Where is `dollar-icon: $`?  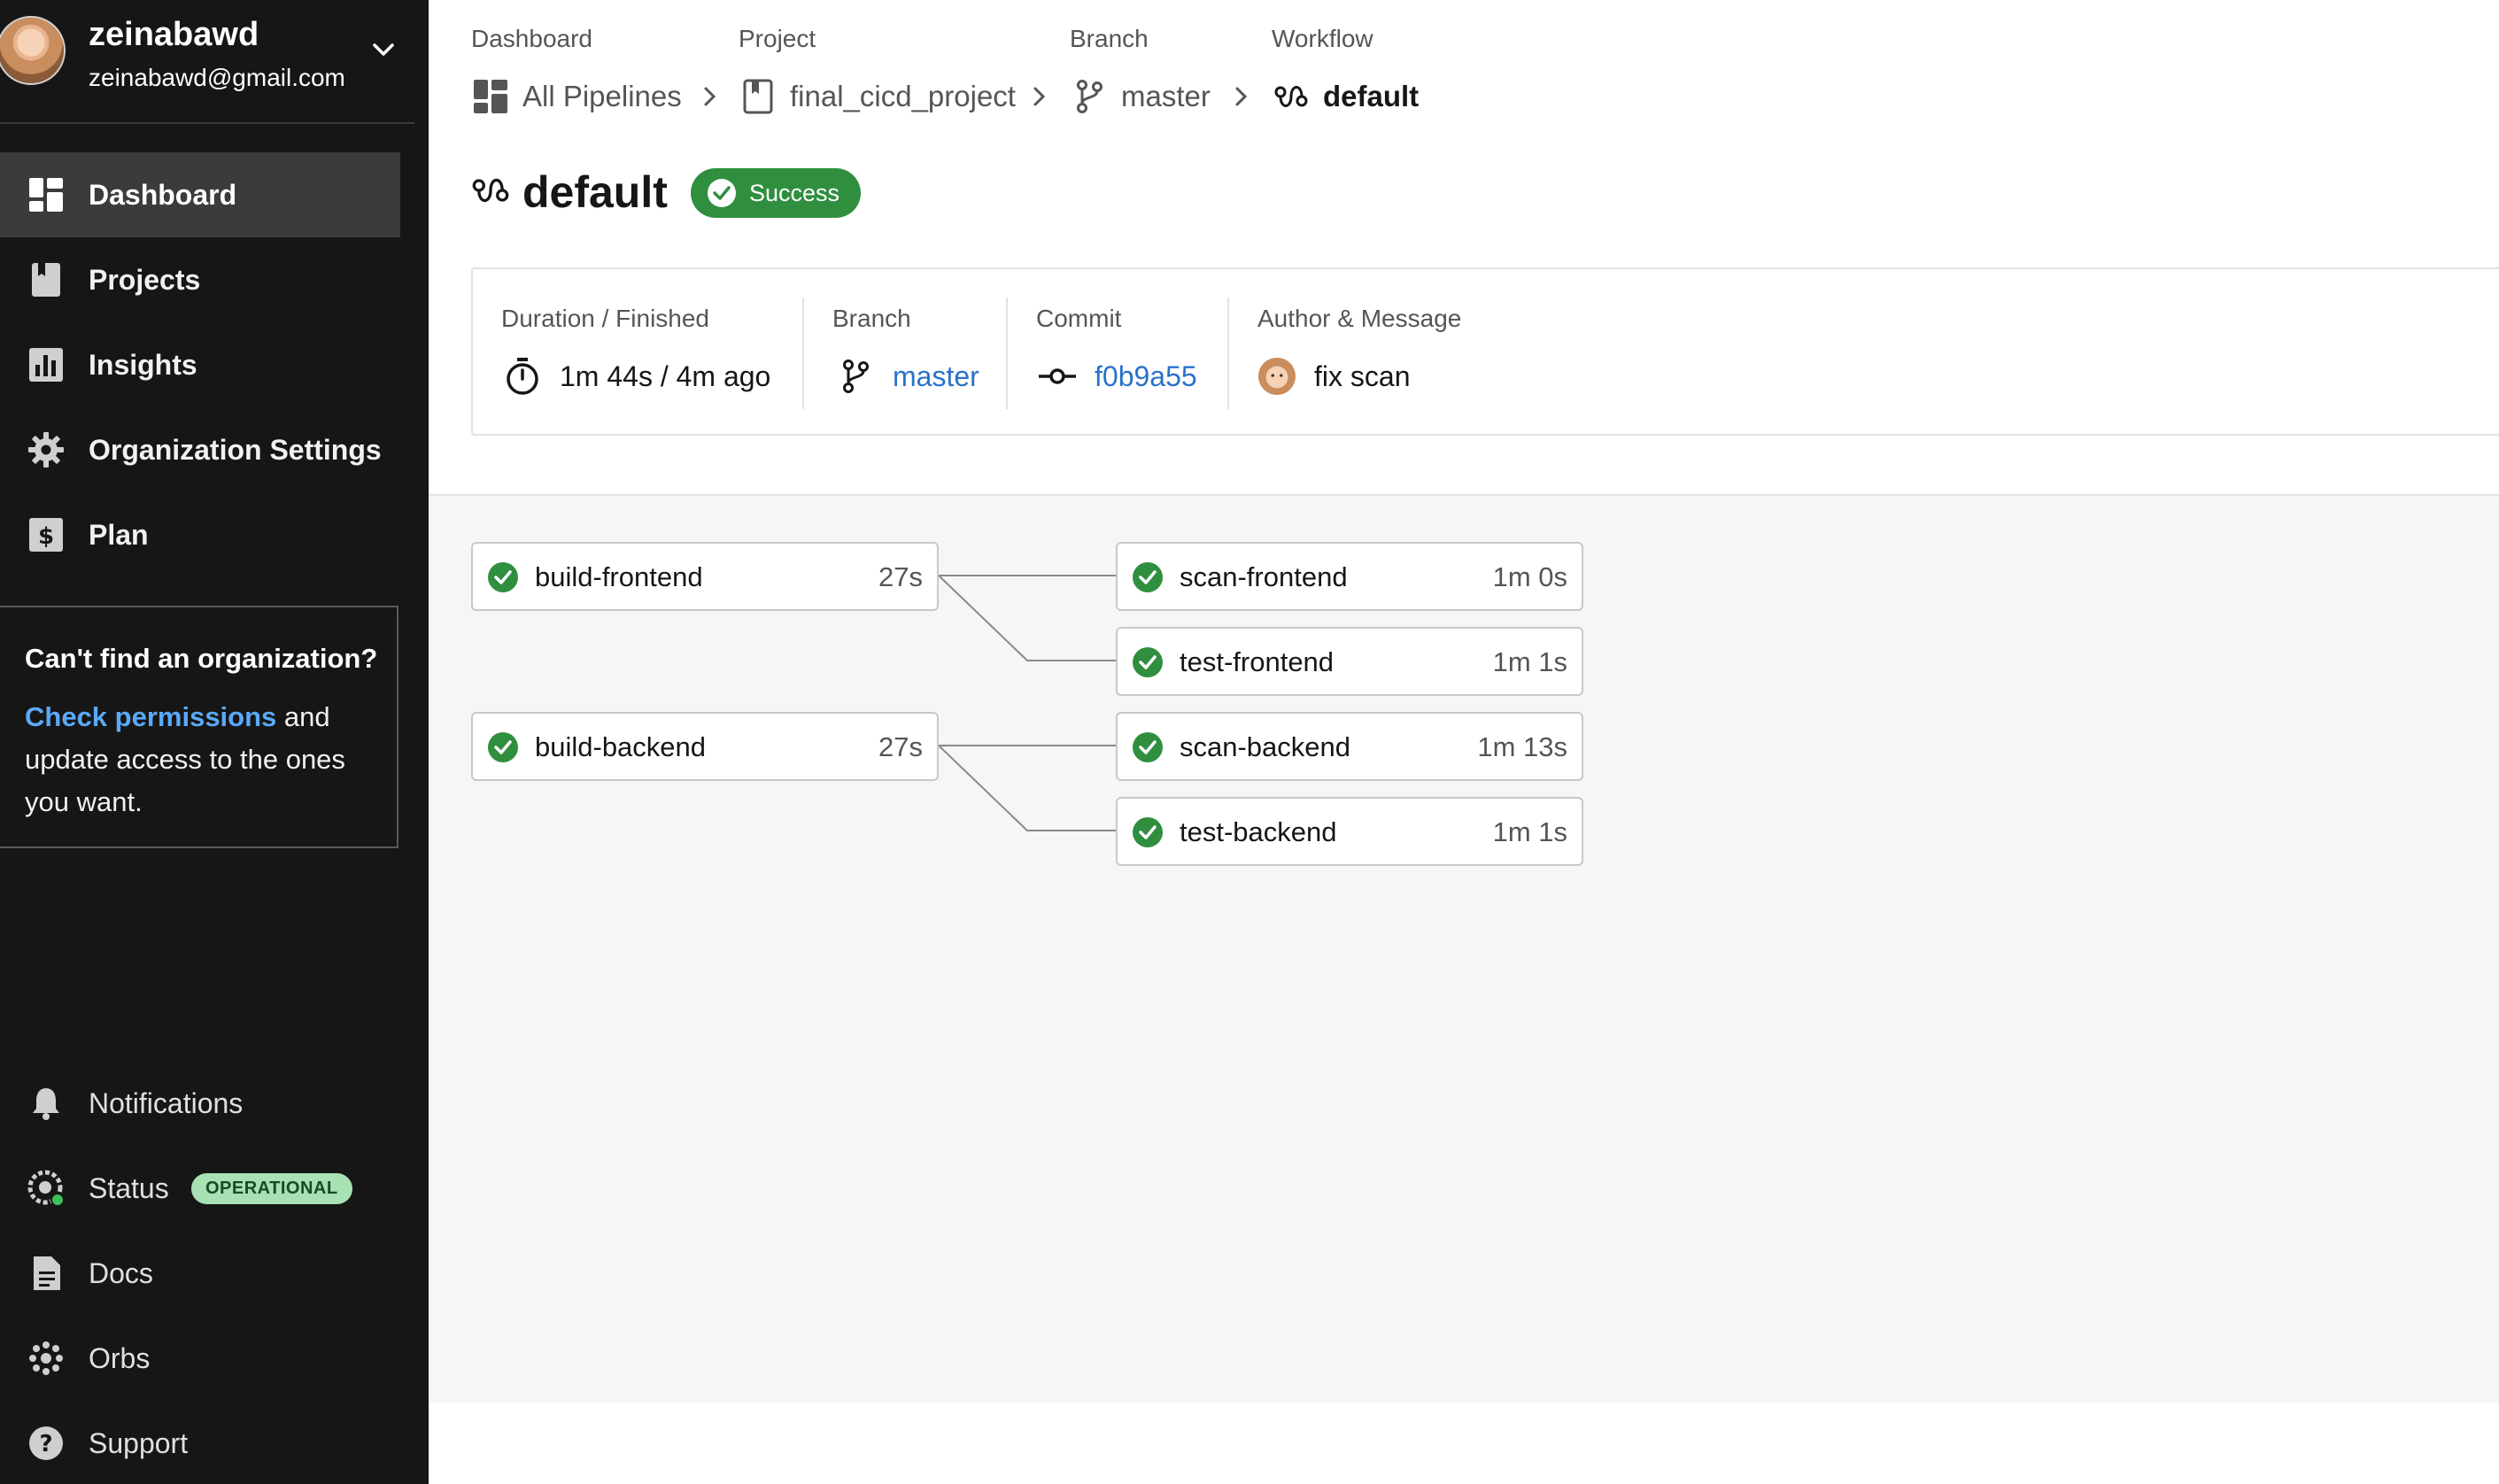 dollar-icon: $ is located at coordinates (46, 534).